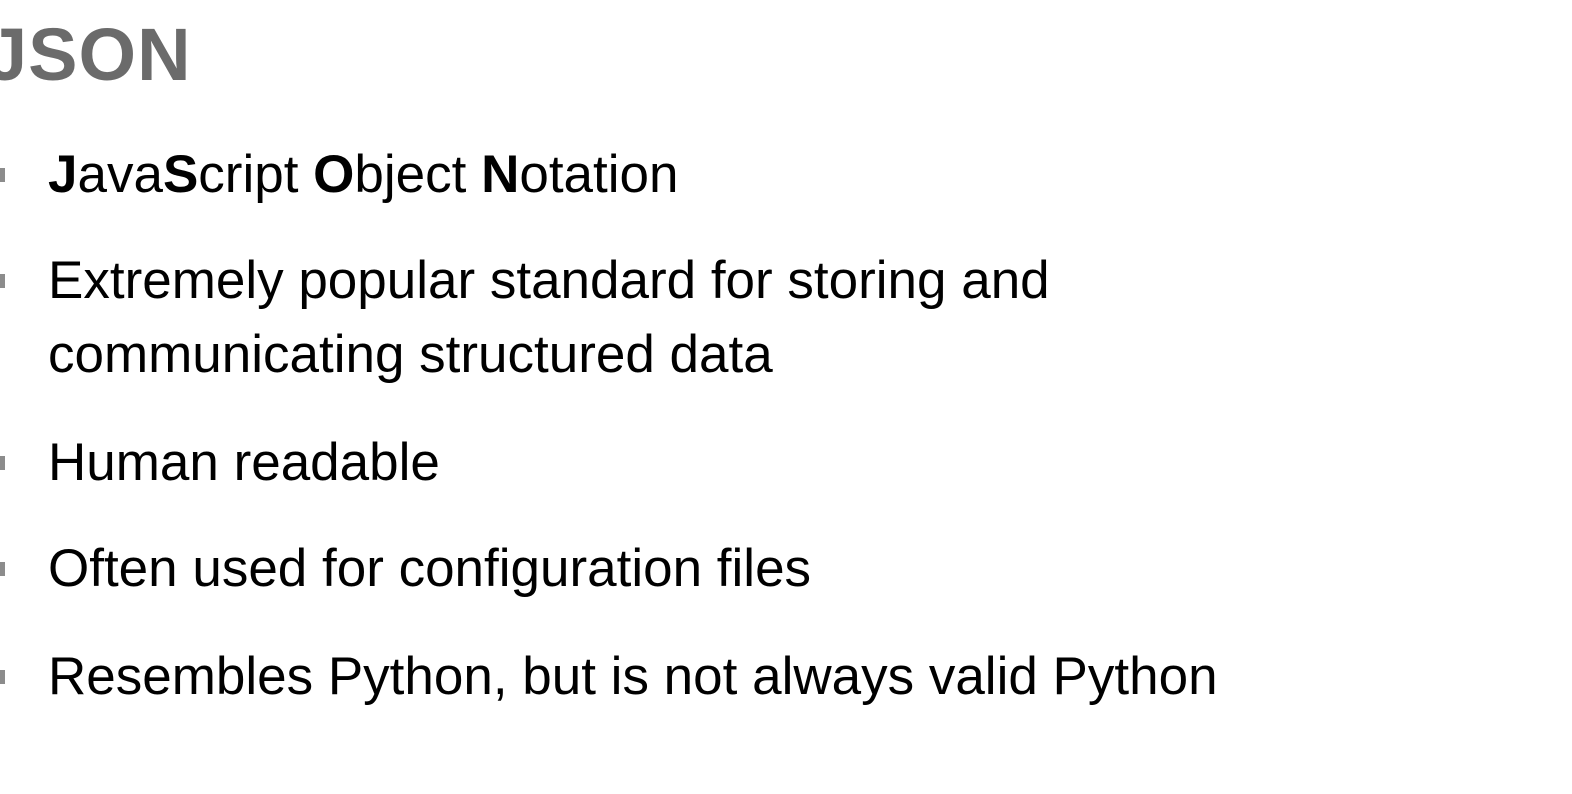 The width and height of the screenshot is (1572, 794). I want to click on acronym-letter: J, so click(63, 174).